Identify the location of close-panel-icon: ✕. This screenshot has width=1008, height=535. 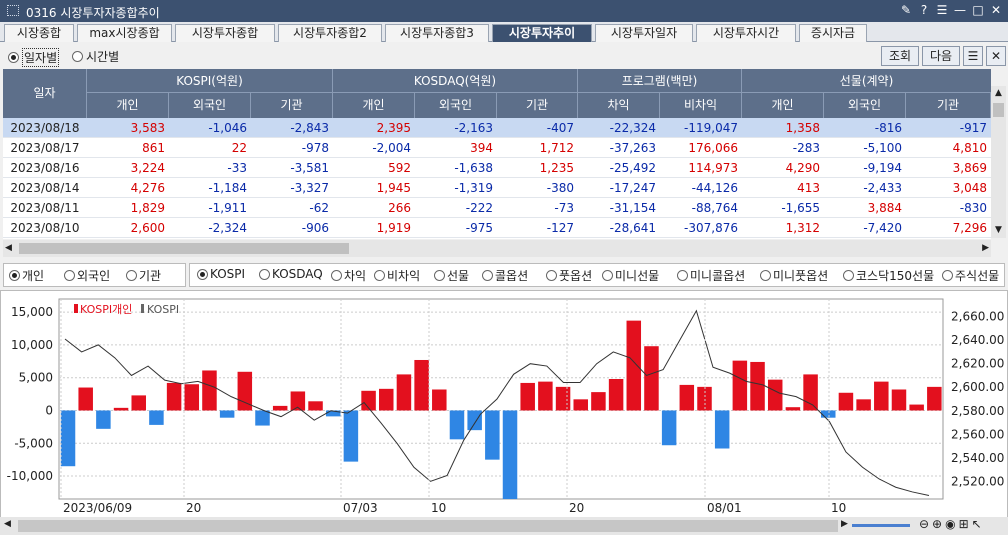
(996, 56).